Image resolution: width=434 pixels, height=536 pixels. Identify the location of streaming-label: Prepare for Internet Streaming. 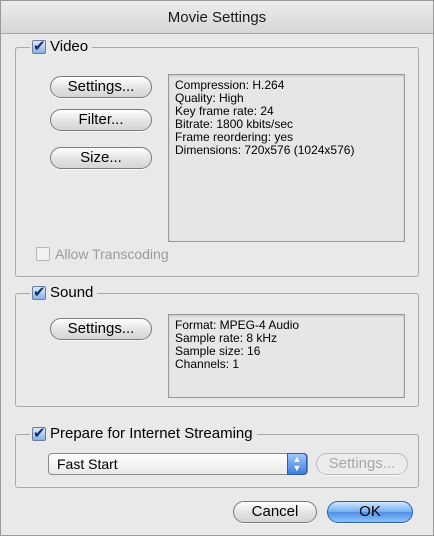
(151, 433).